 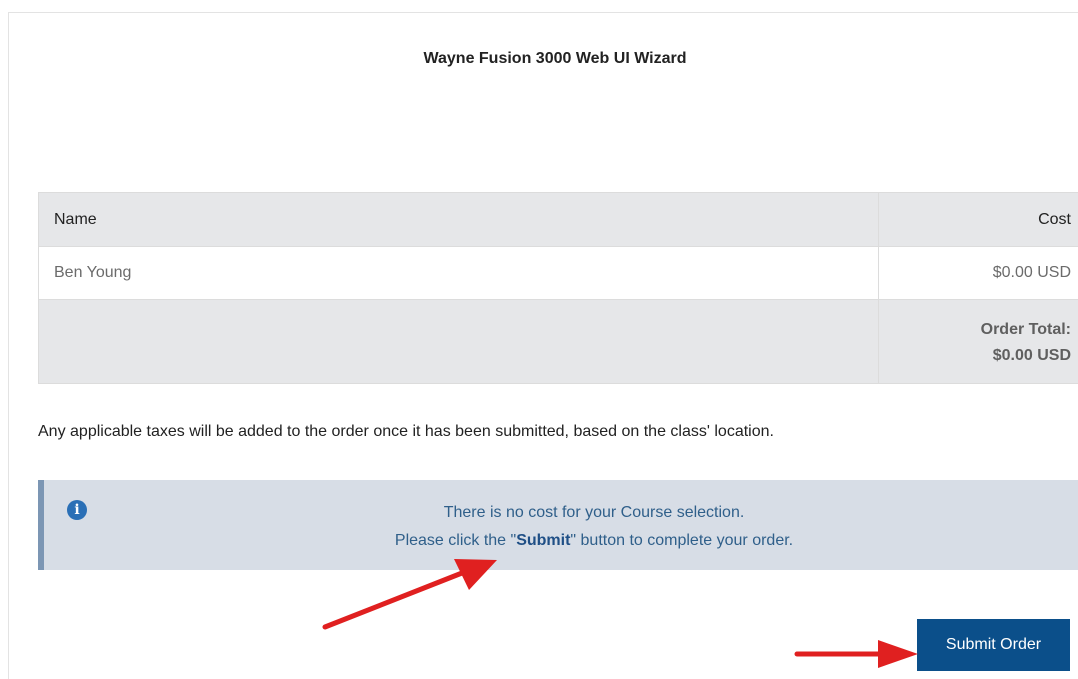 What do you see at coordinates (543, 540) in the screenshot?
I see `info-submit-emphasis: Submit` at bounding box center [543, 540].